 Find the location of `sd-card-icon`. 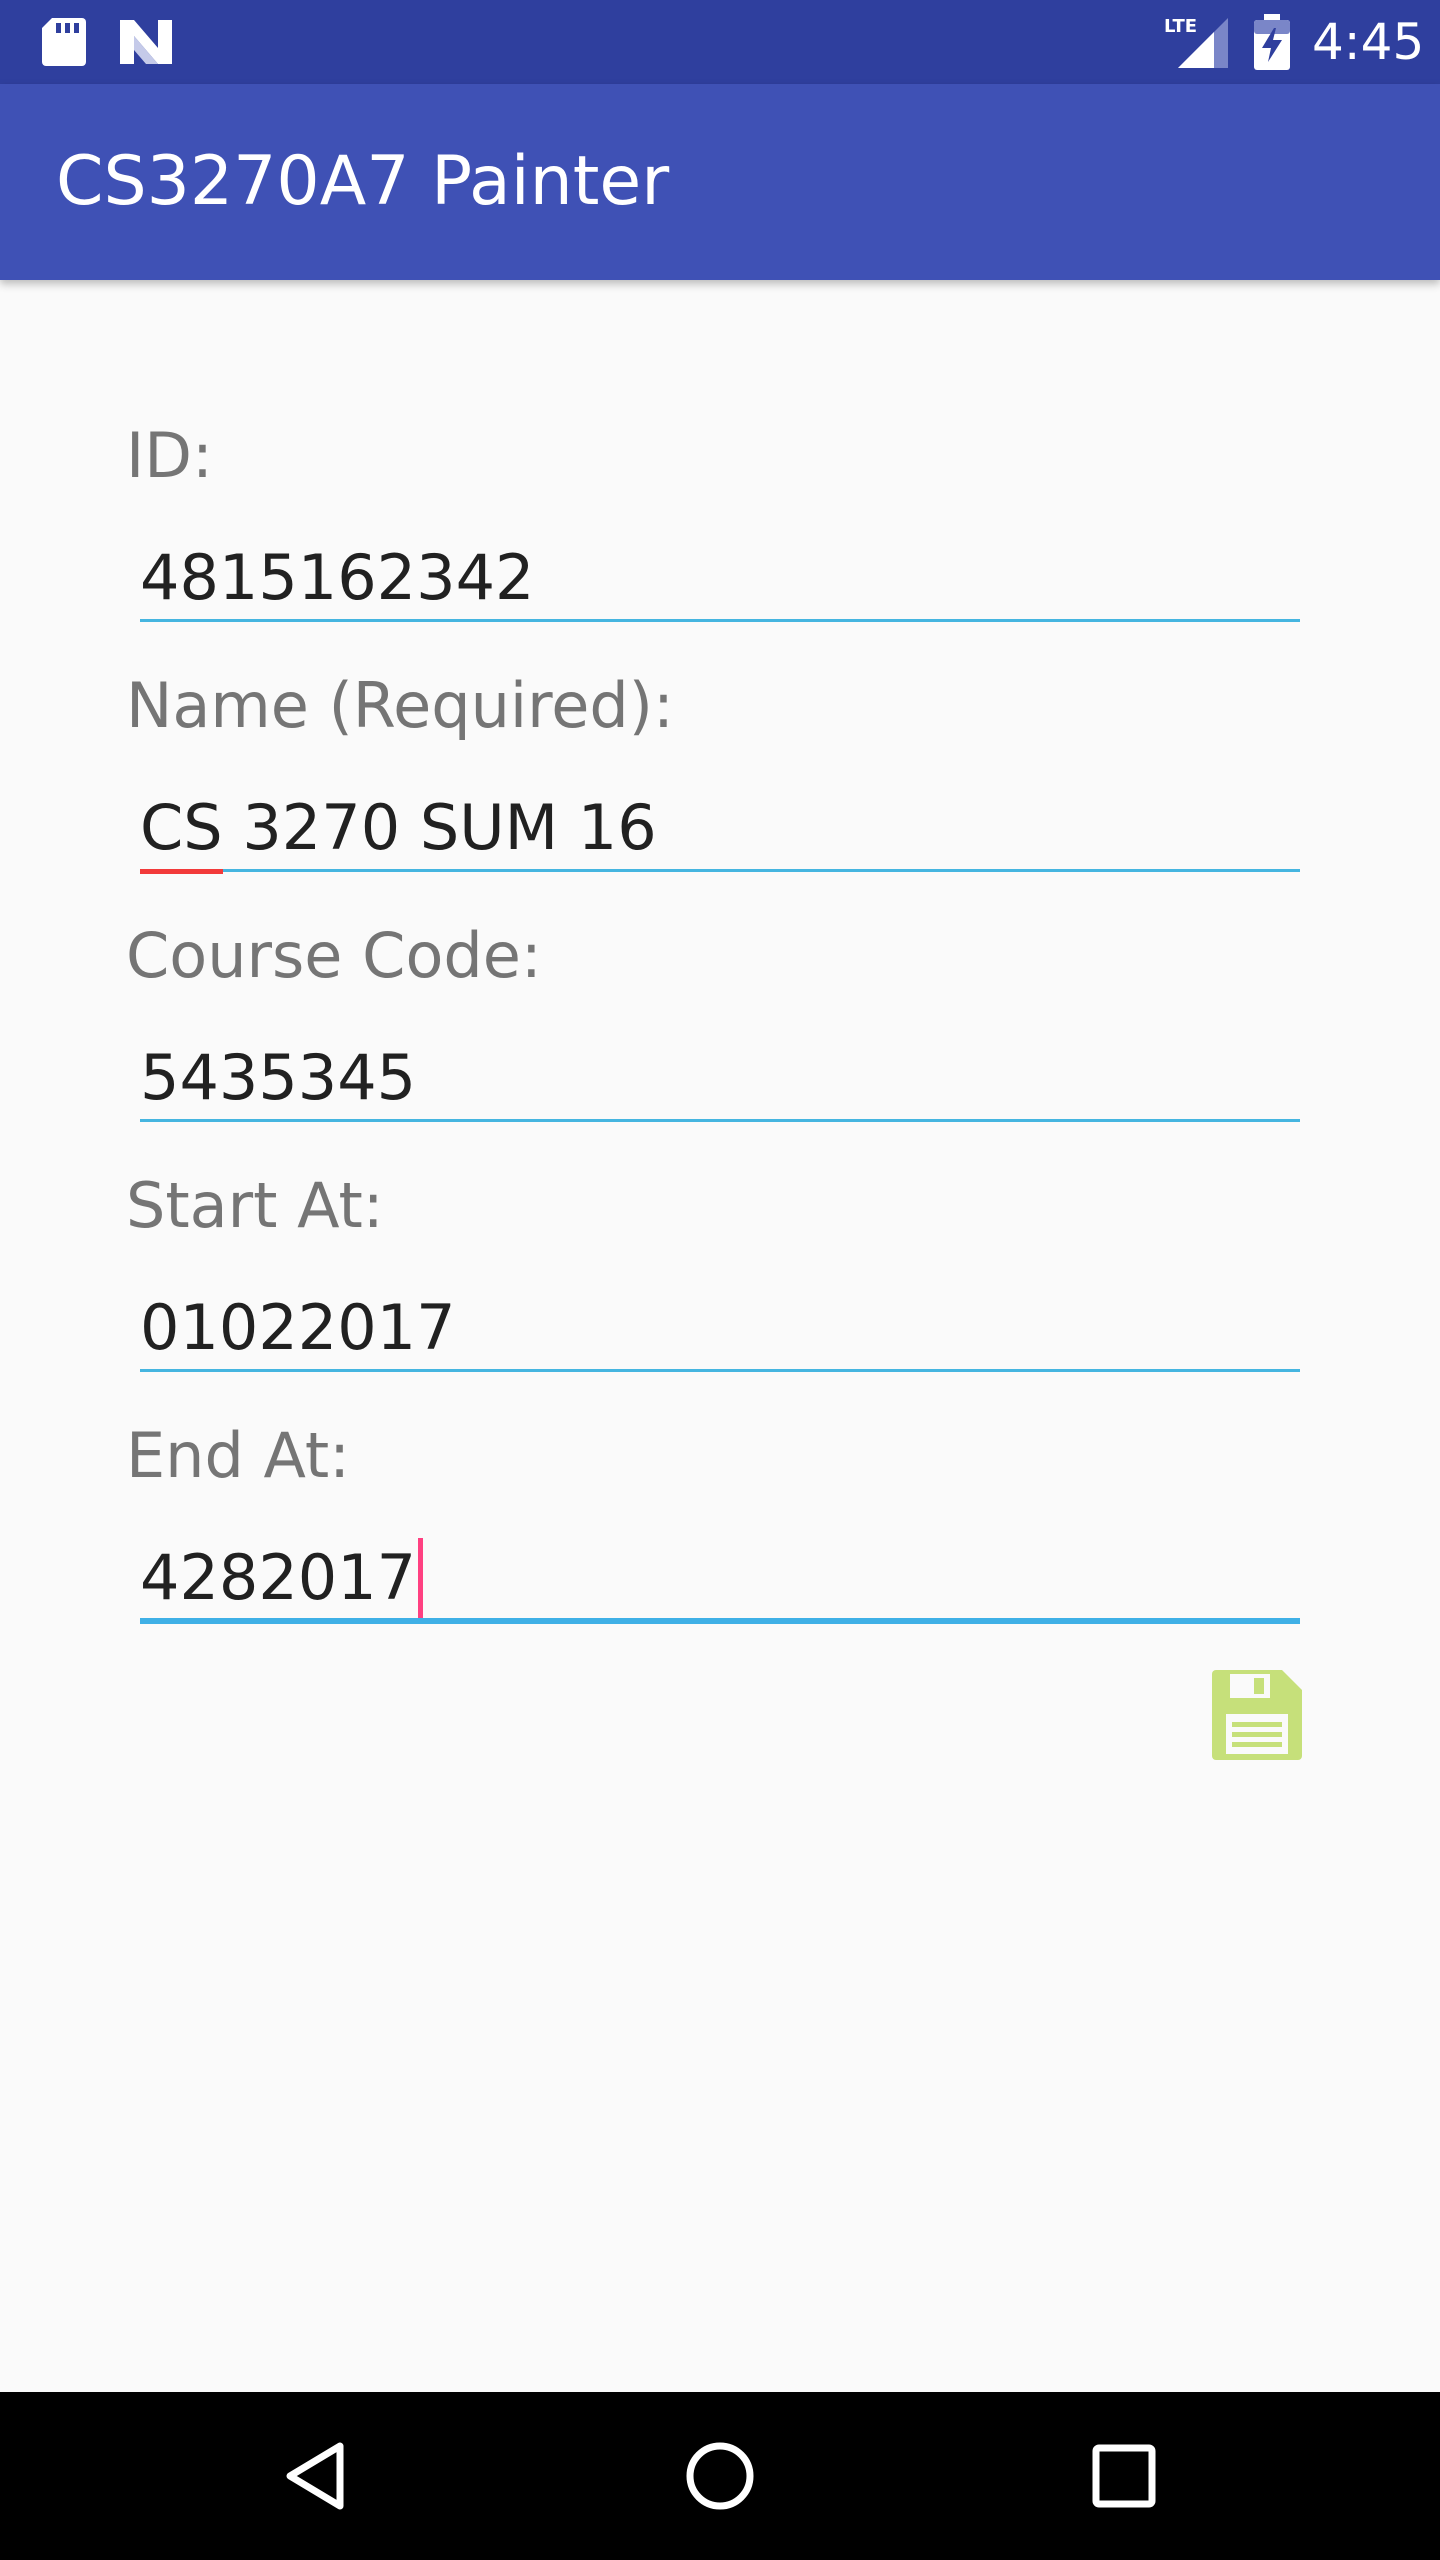

sd-card-icon is located at coordinates (64, 44).